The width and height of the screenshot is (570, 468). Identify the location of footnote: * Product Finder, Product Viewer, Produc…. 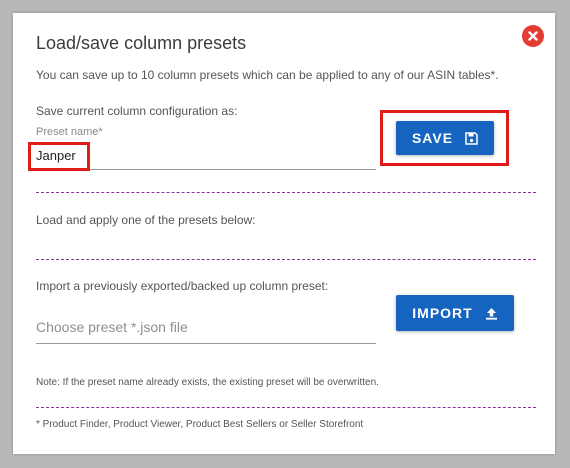
(200, 424).